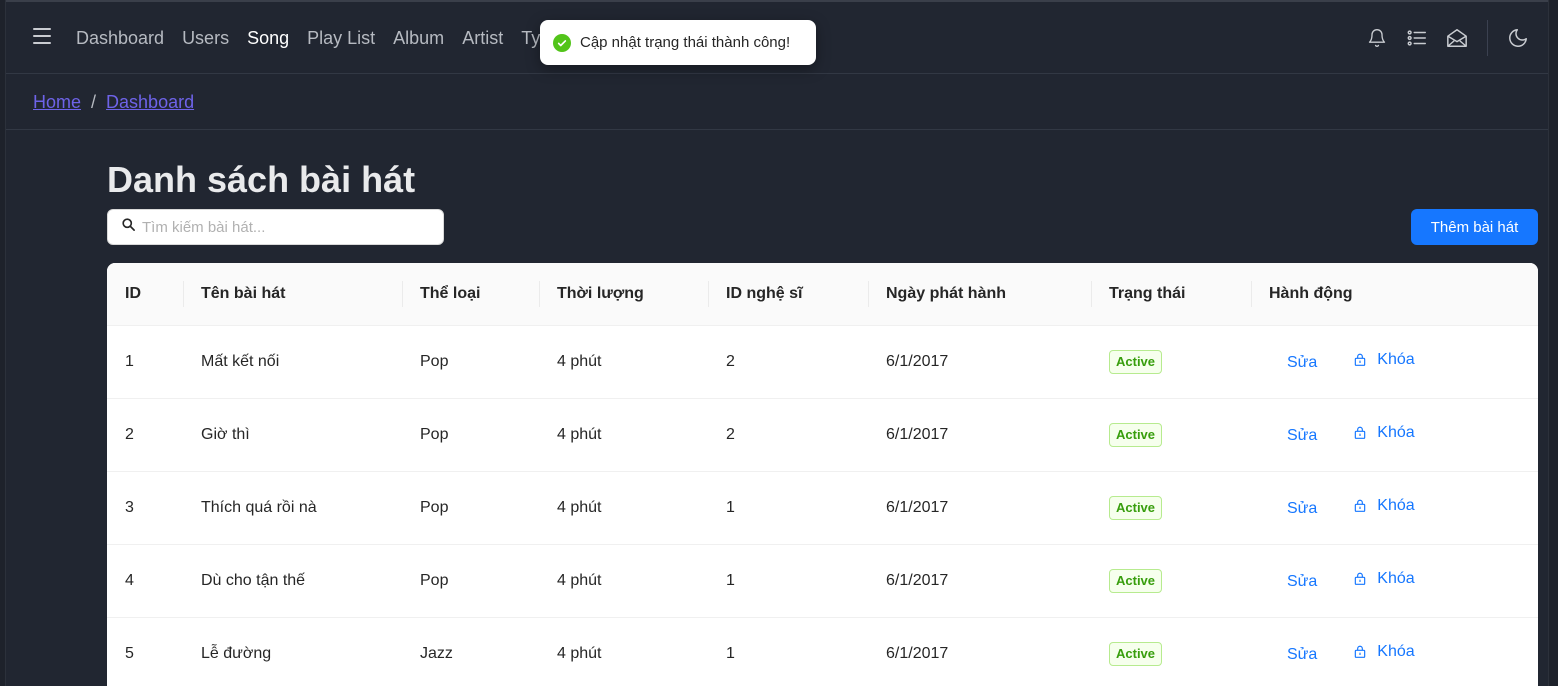 This screenshot has width=1558, height=686. What do you see at coordinates (268, 38) in the screenshot?
I see `nav-item-song: Song` at bounding box center [268, 38].